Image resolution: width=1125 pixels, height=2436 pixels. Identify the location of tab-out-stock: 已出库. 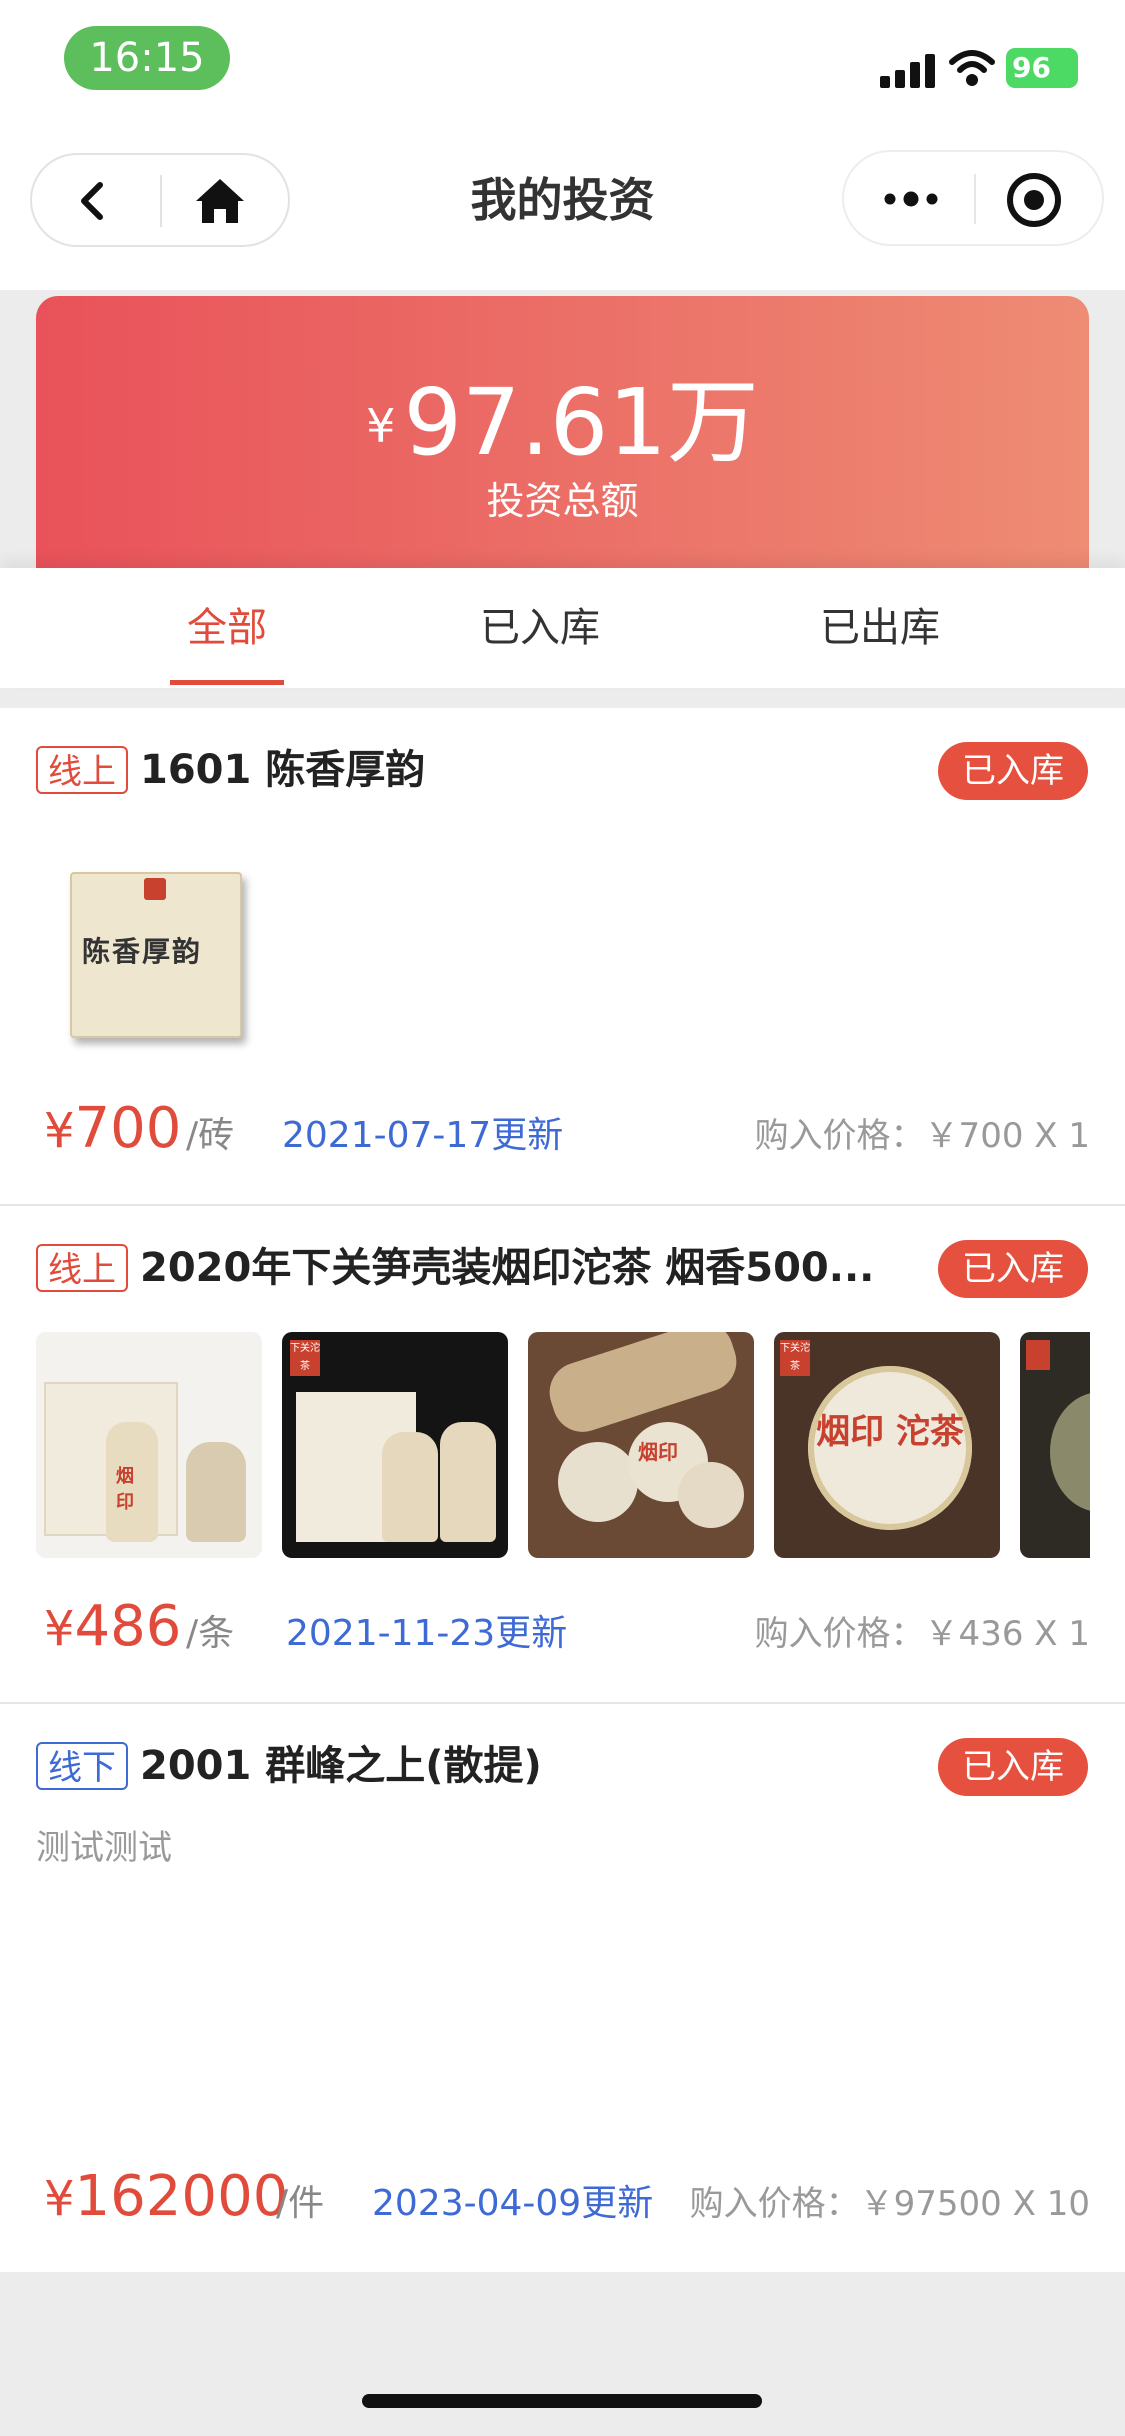
(880, 628).